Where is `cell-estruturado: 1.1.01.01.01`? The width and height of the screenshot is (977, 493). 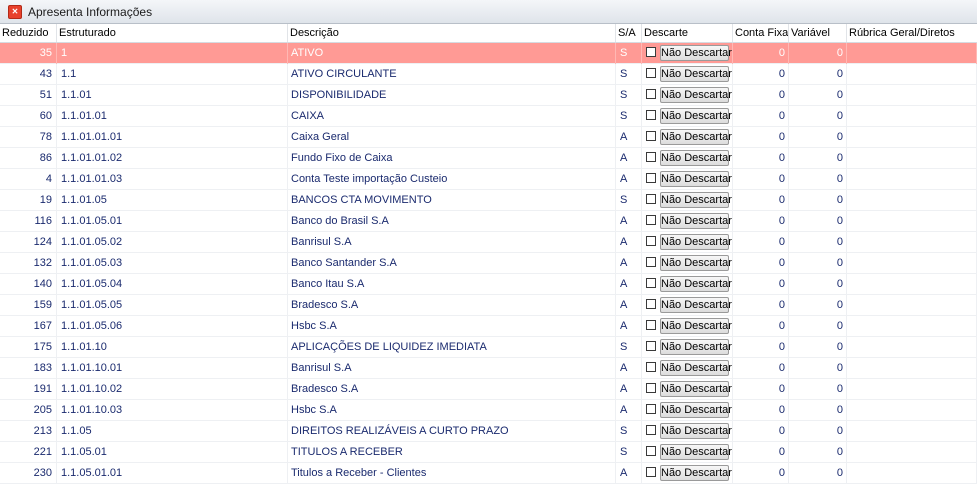 cell-estruturado: 1.1.01.01.01 is located at coordinates (172, 137).